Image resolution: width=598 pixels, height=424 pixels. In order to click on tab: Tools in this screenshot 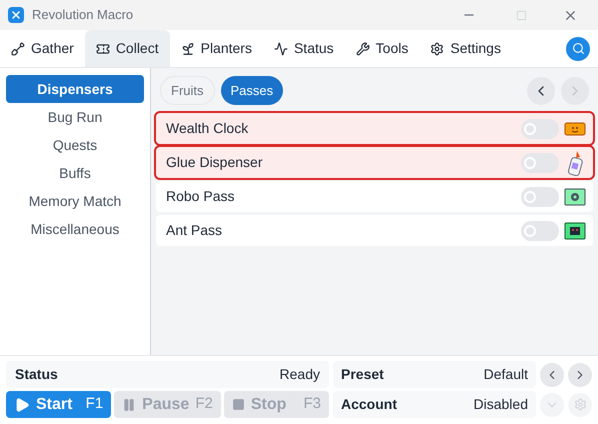, I will do `click(382, 48)`.